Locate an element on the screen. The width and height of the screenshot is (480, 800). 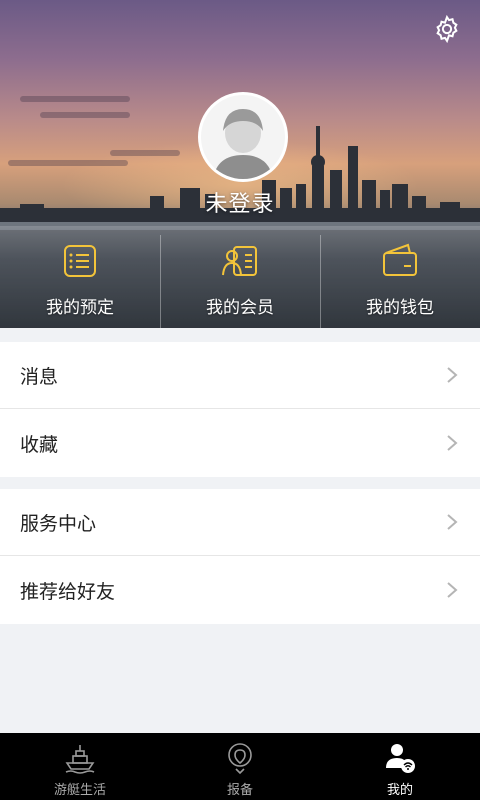
menu-item-label: 推荐给好友 is located at coordinates (68, 591).